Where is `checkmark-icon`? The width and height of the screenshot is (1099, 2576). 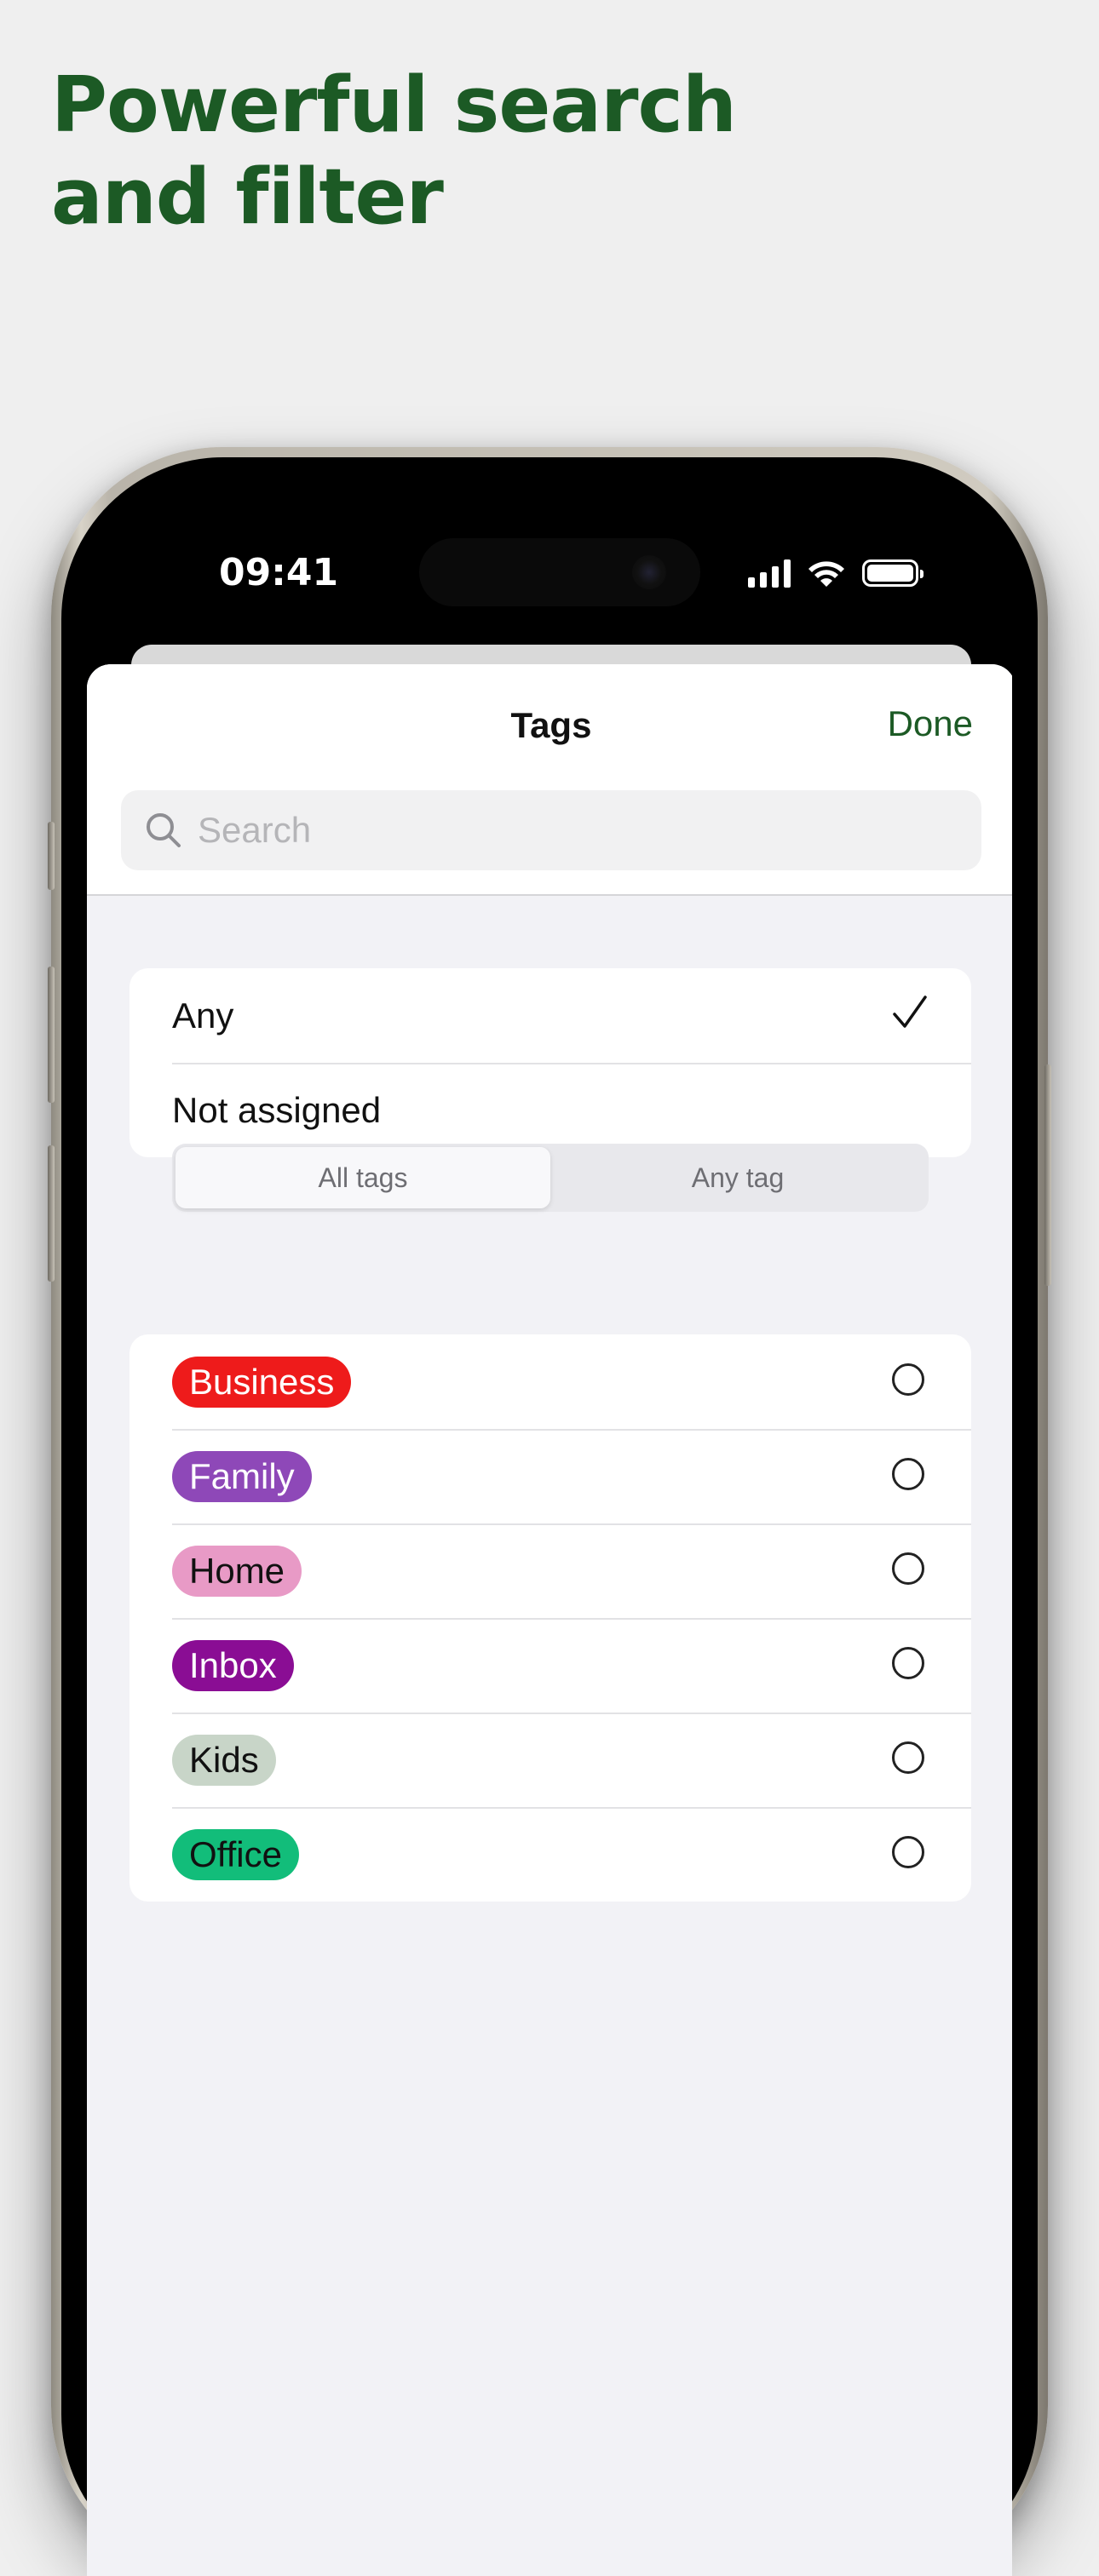
checkmark-icon is located at coordinates (910, 1011).